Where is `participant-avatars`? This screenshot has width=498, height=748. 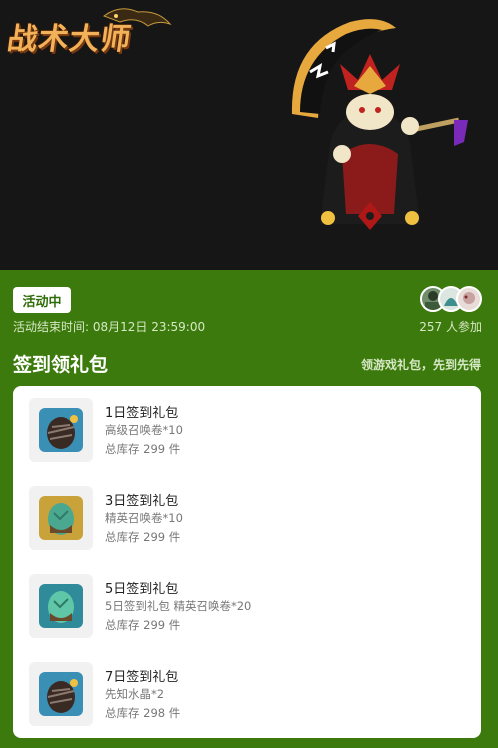
participant-avatars is located at coordinates (451, 299).